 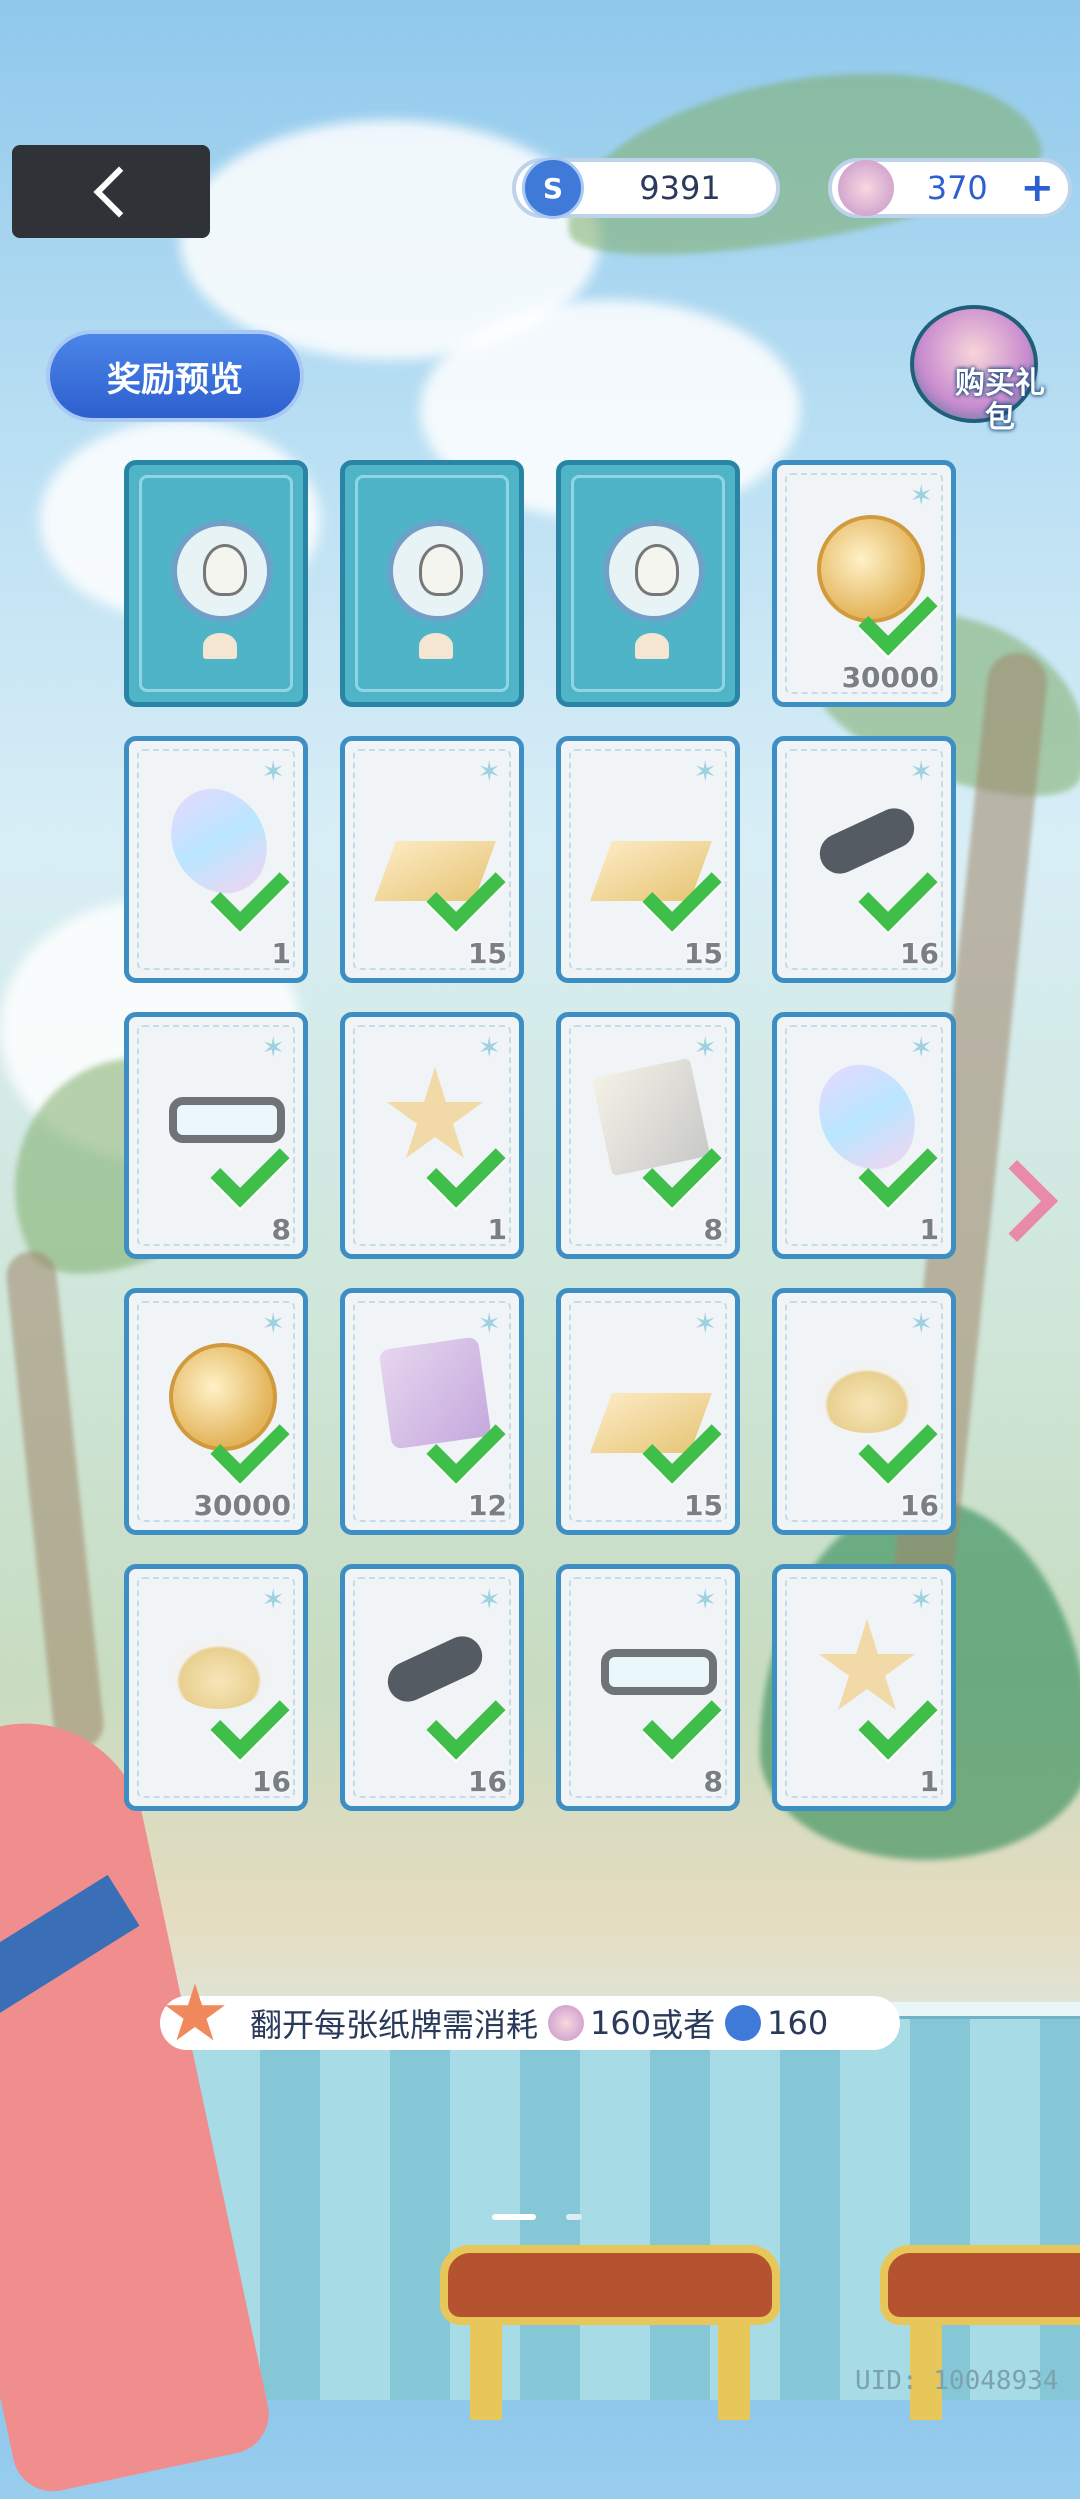 I want to click on gem-currency-icon: S, so click(x=553, y=188).